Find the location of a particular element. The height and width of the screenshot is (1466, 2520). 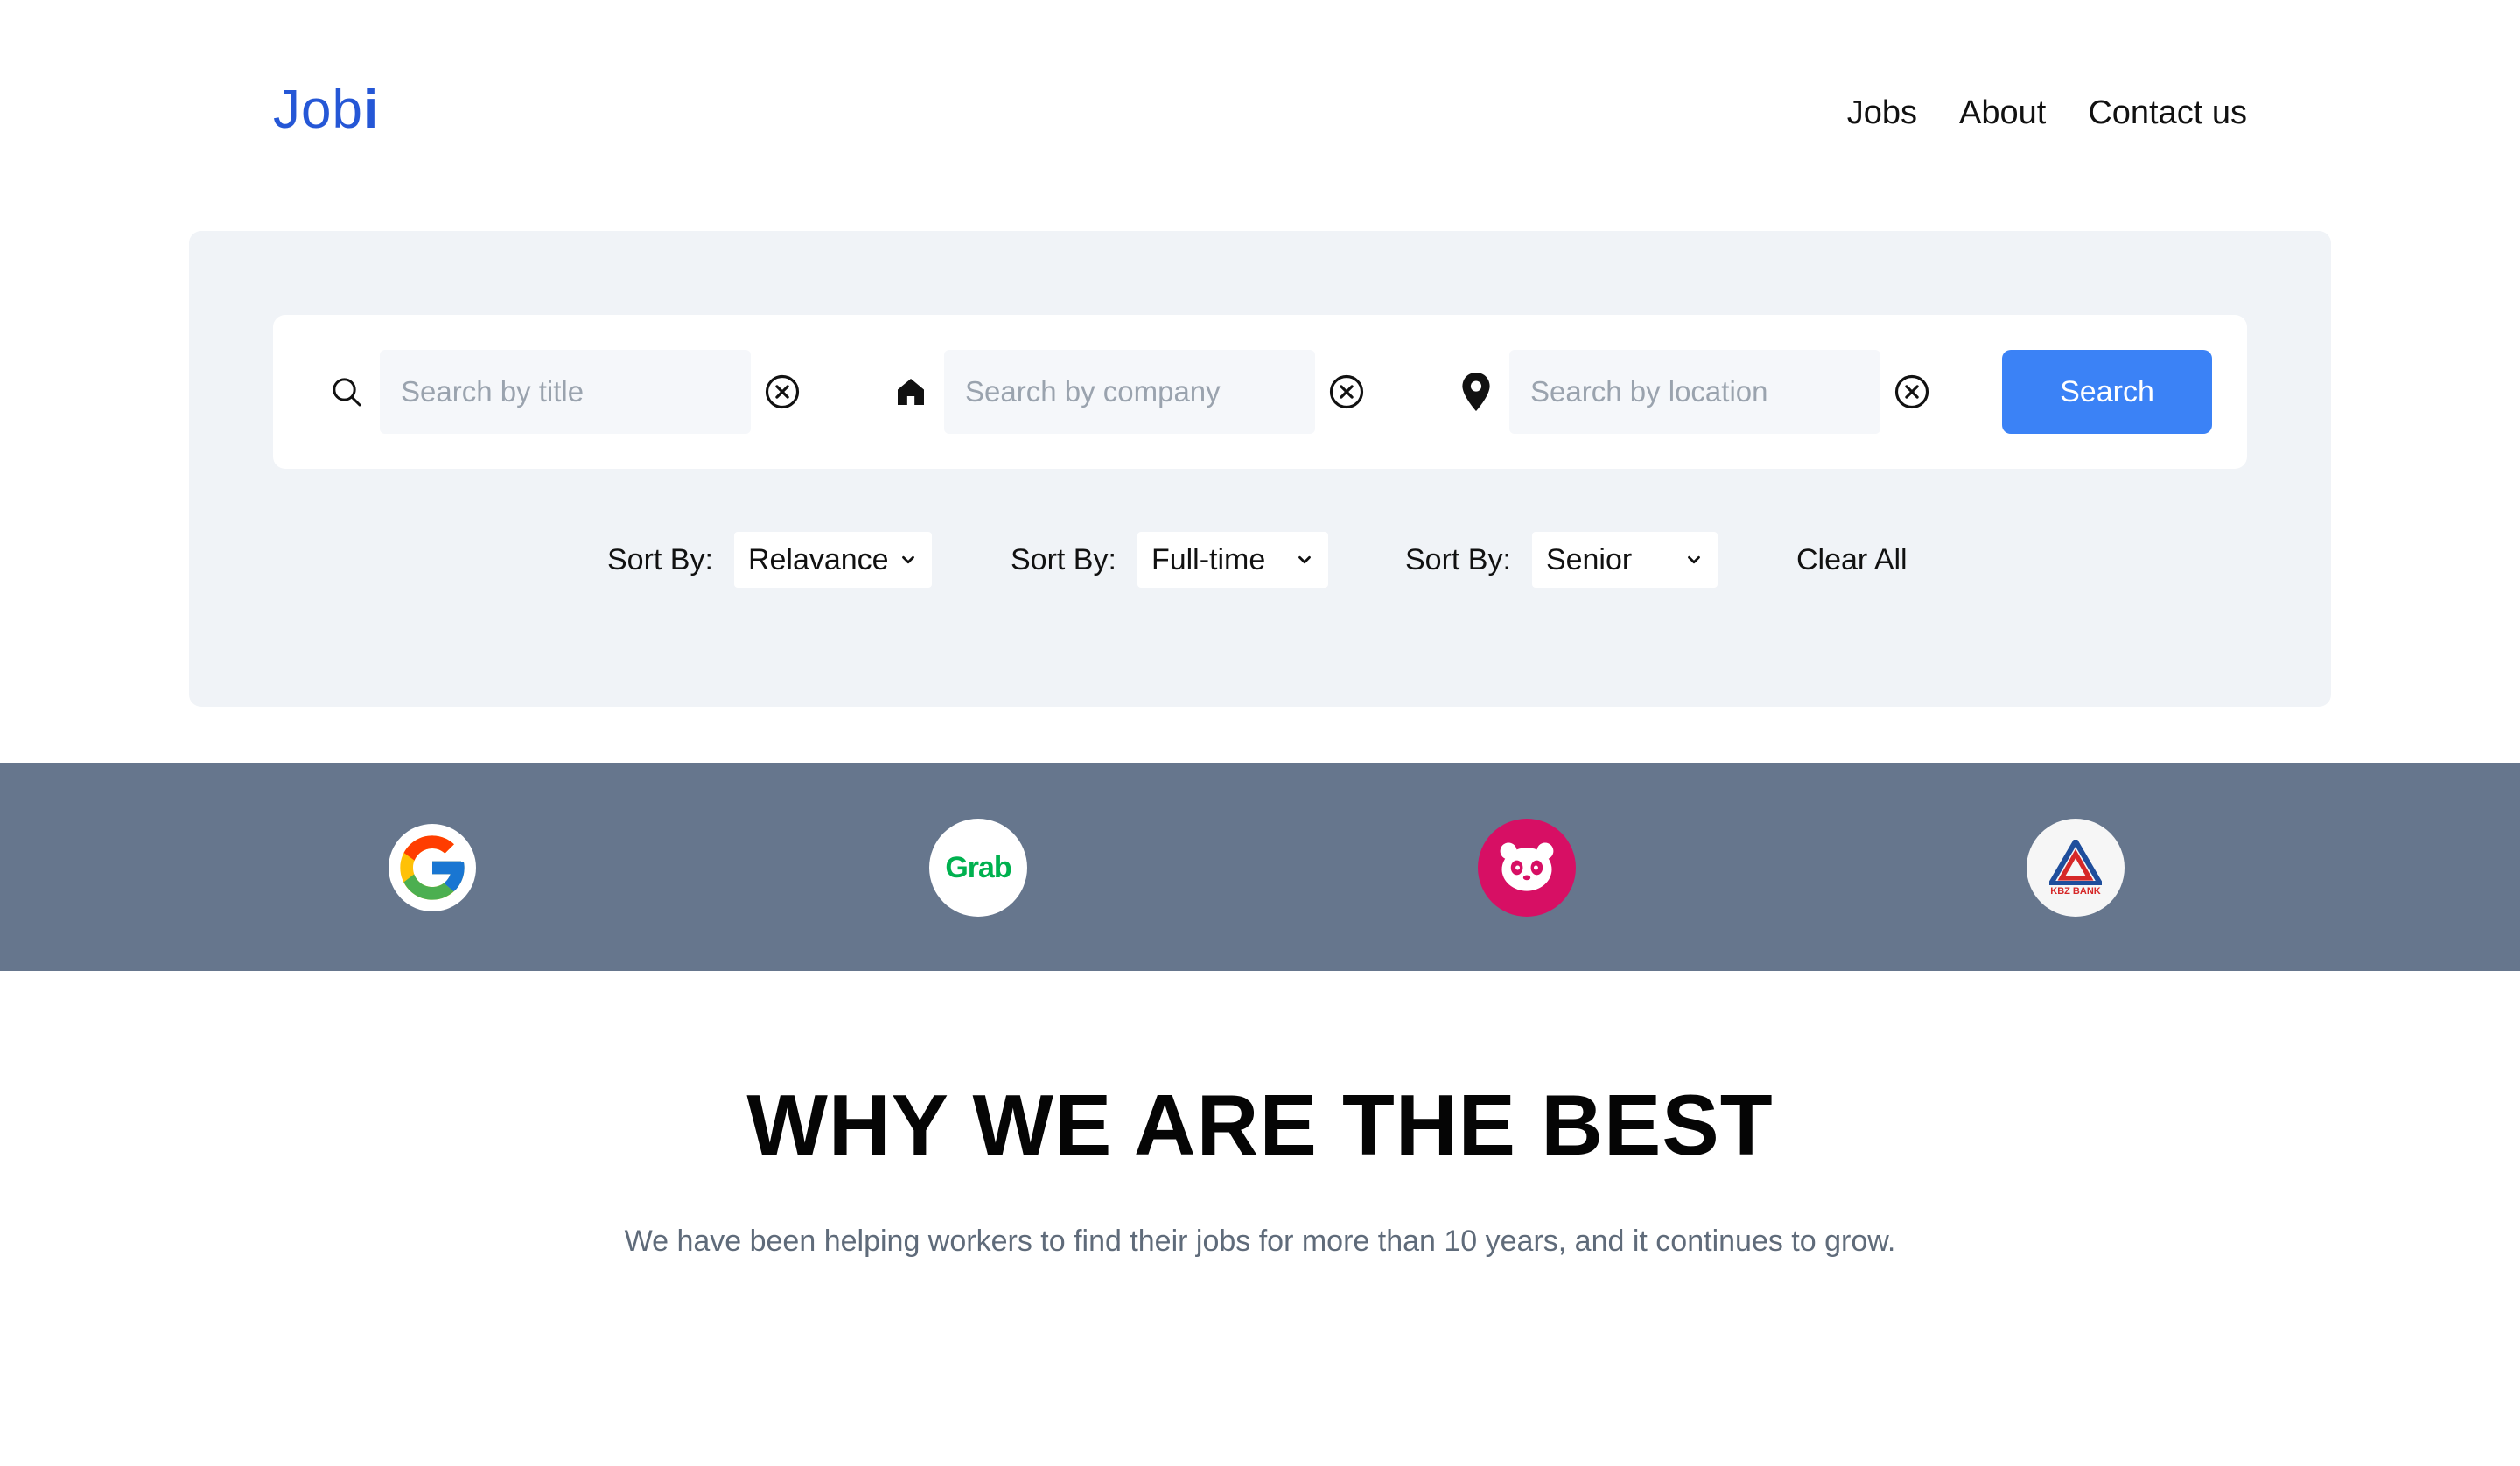

foodpanda-logo is located at coordinates (1527, 868).